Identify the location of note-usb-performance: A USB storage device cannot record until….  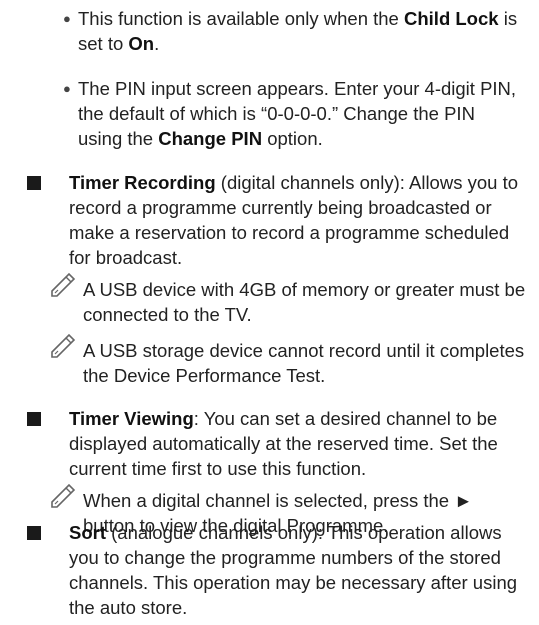
(289, 360).